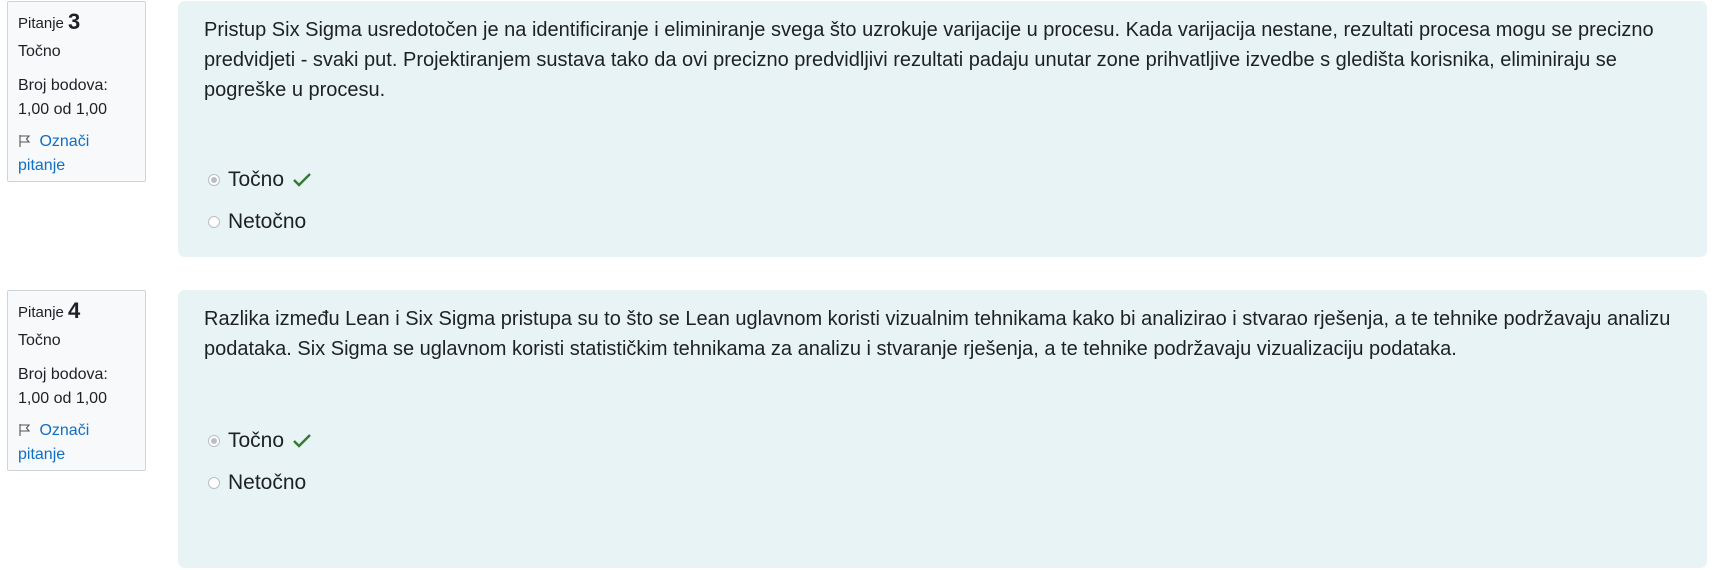 The width and height of the screenshot is (1712, 570). I want to click on question-number-value: 4, so click(74, 310).